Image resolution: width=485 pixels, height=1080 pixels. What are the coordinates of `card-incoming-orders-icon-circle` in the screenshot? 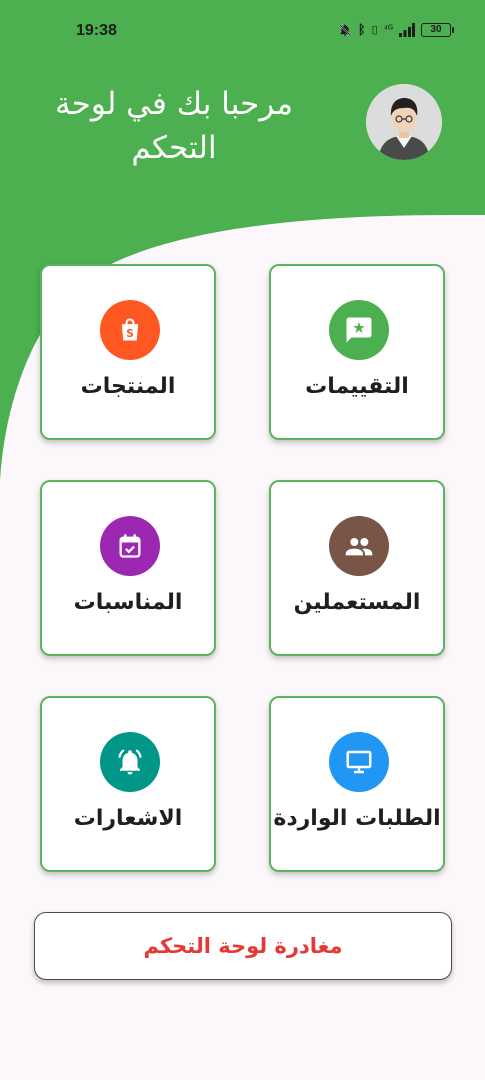 It's located at (359, 762).